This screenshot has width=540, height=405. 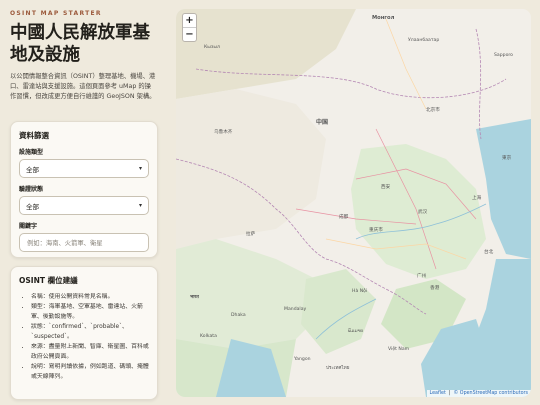 What do you see at coordinates (360, 291) in the screenshot?
I see `map-label: Hà Nội` at bounding box center [360, 291].